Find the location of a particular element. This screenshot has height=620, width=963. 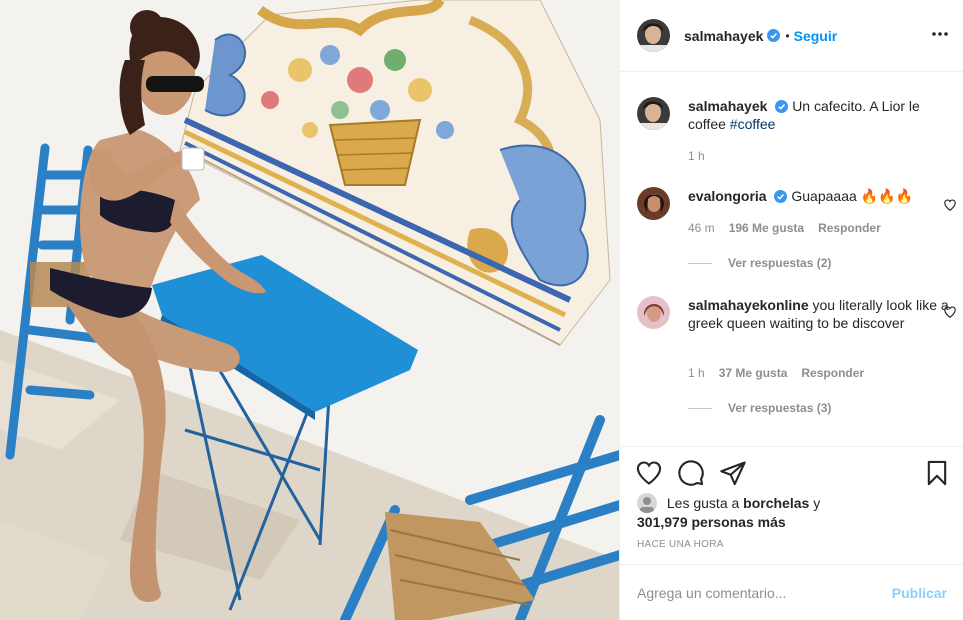

comment-time: 46 m is located at coordinates (701, 228).